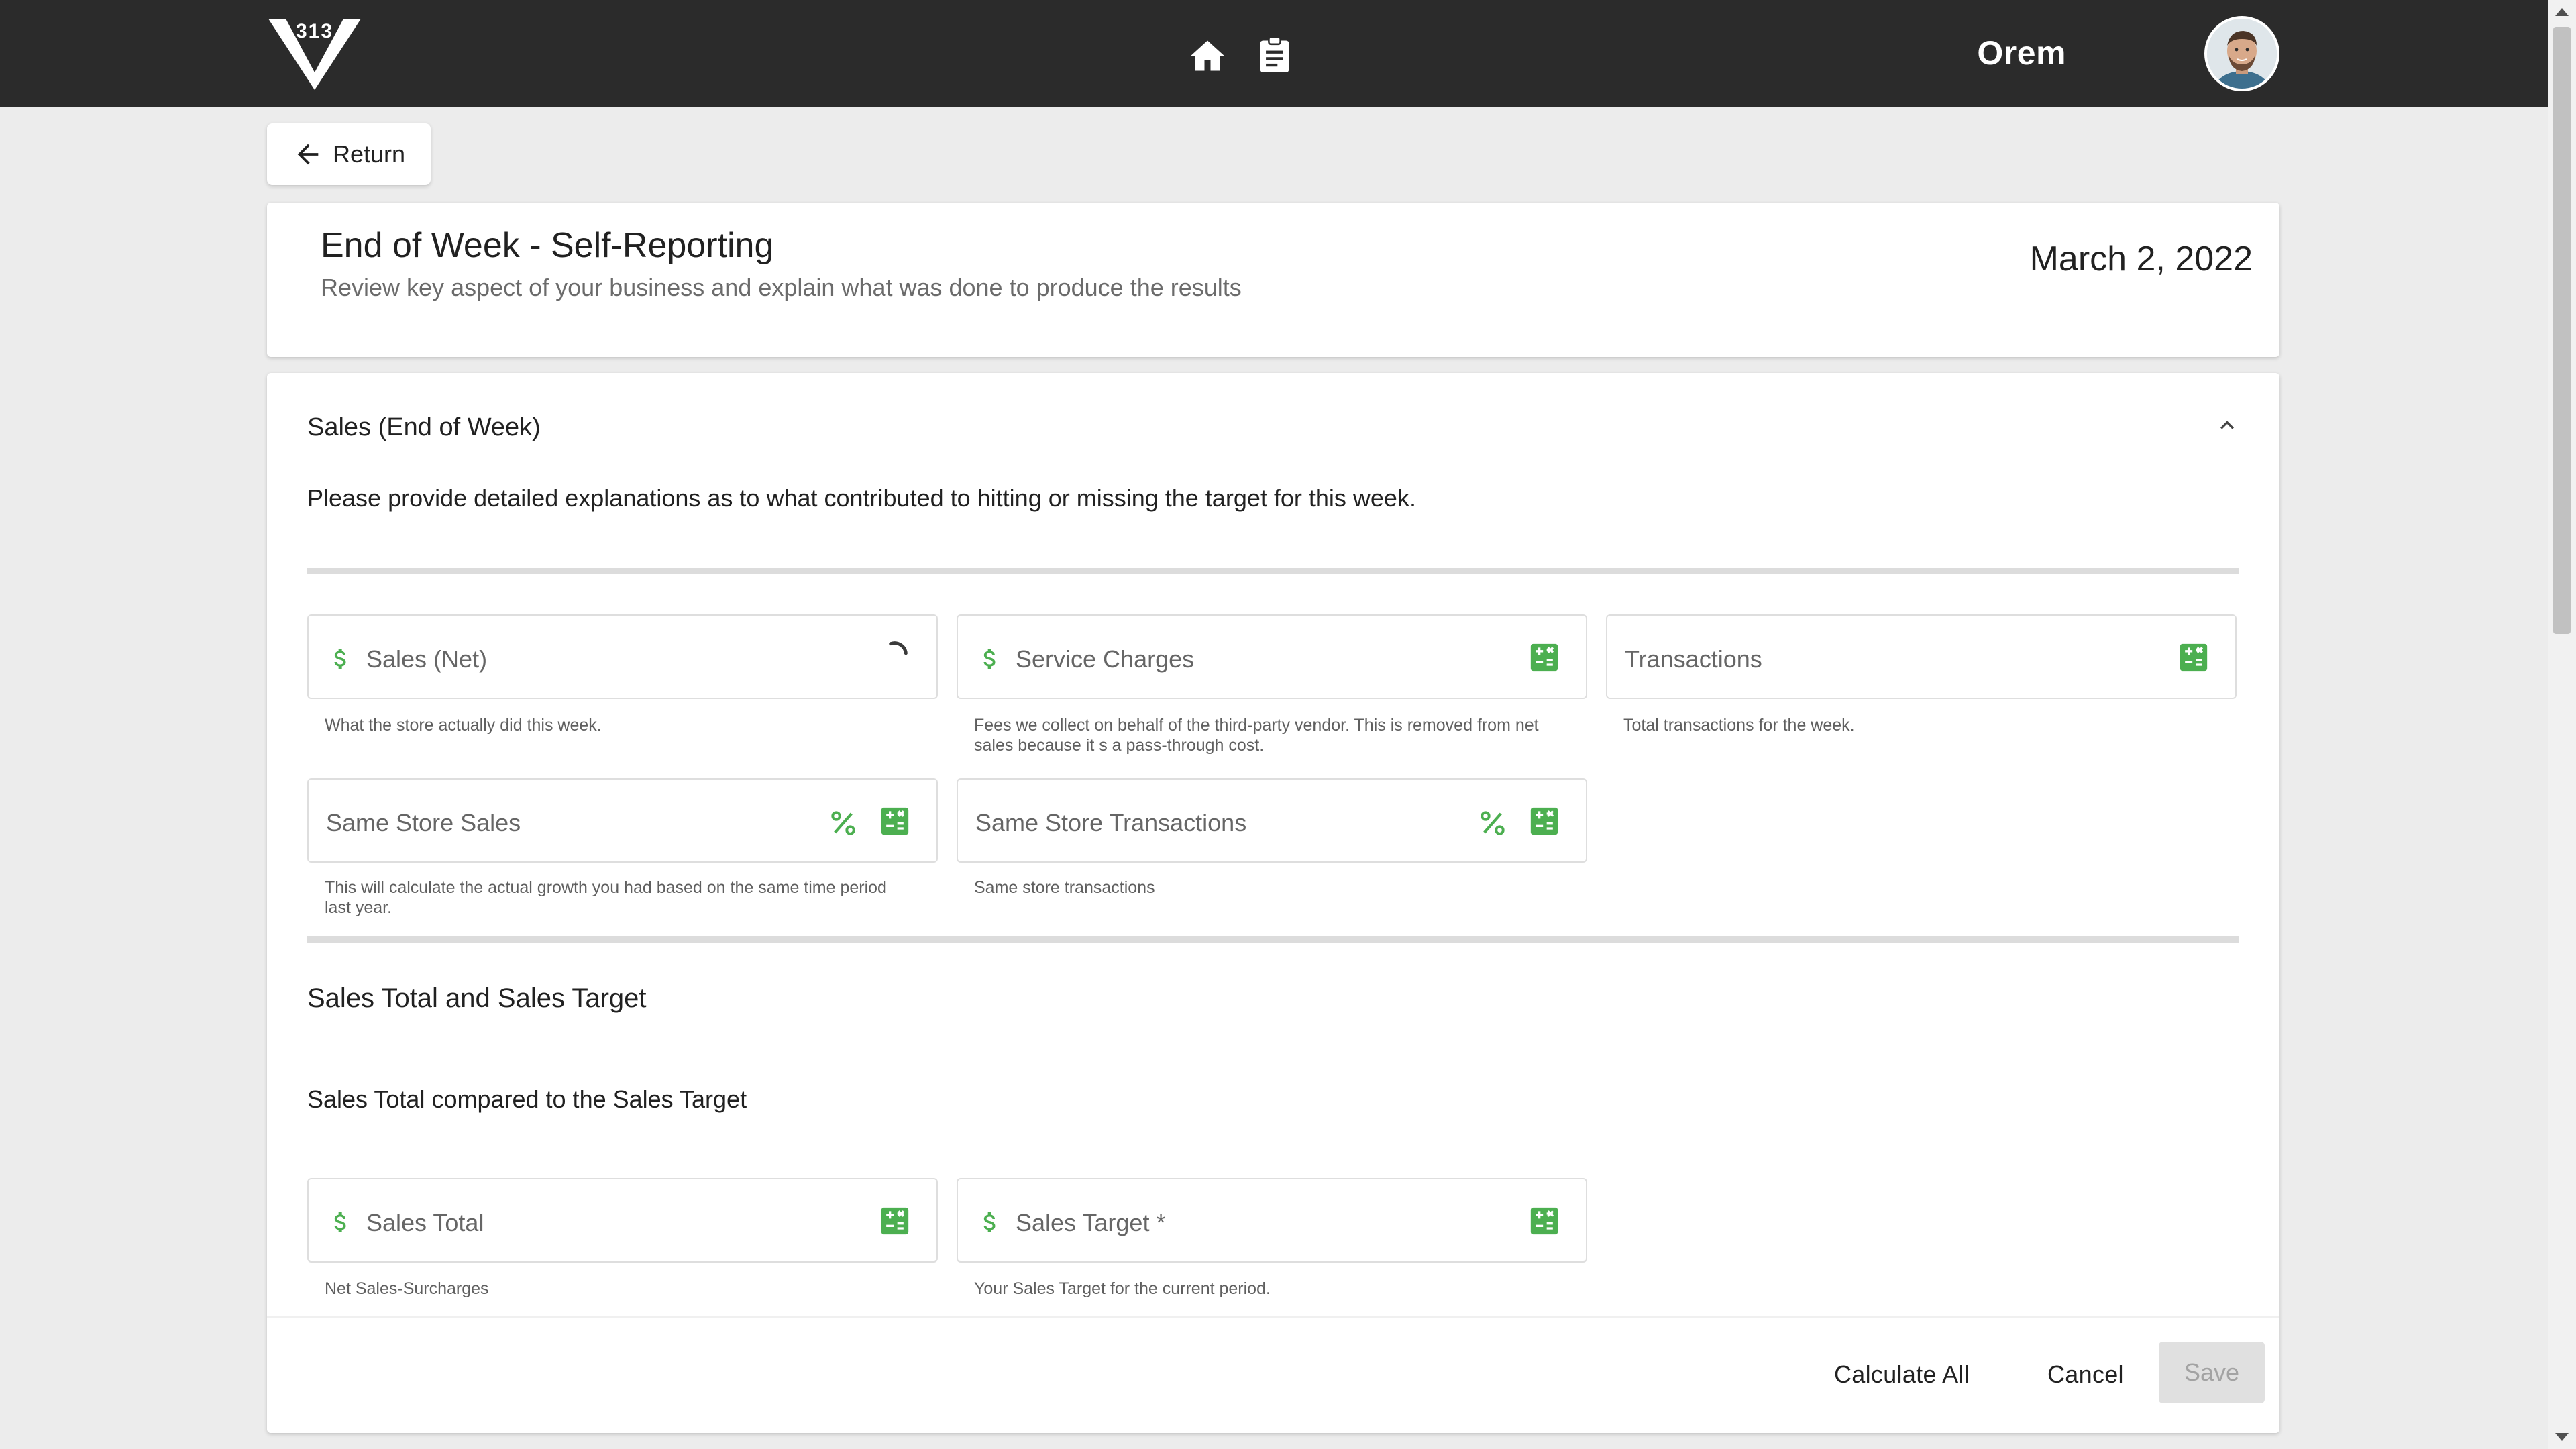  I want to click on form-actions-footer: Calculate All Cancel Save, so click(1273, 1374).